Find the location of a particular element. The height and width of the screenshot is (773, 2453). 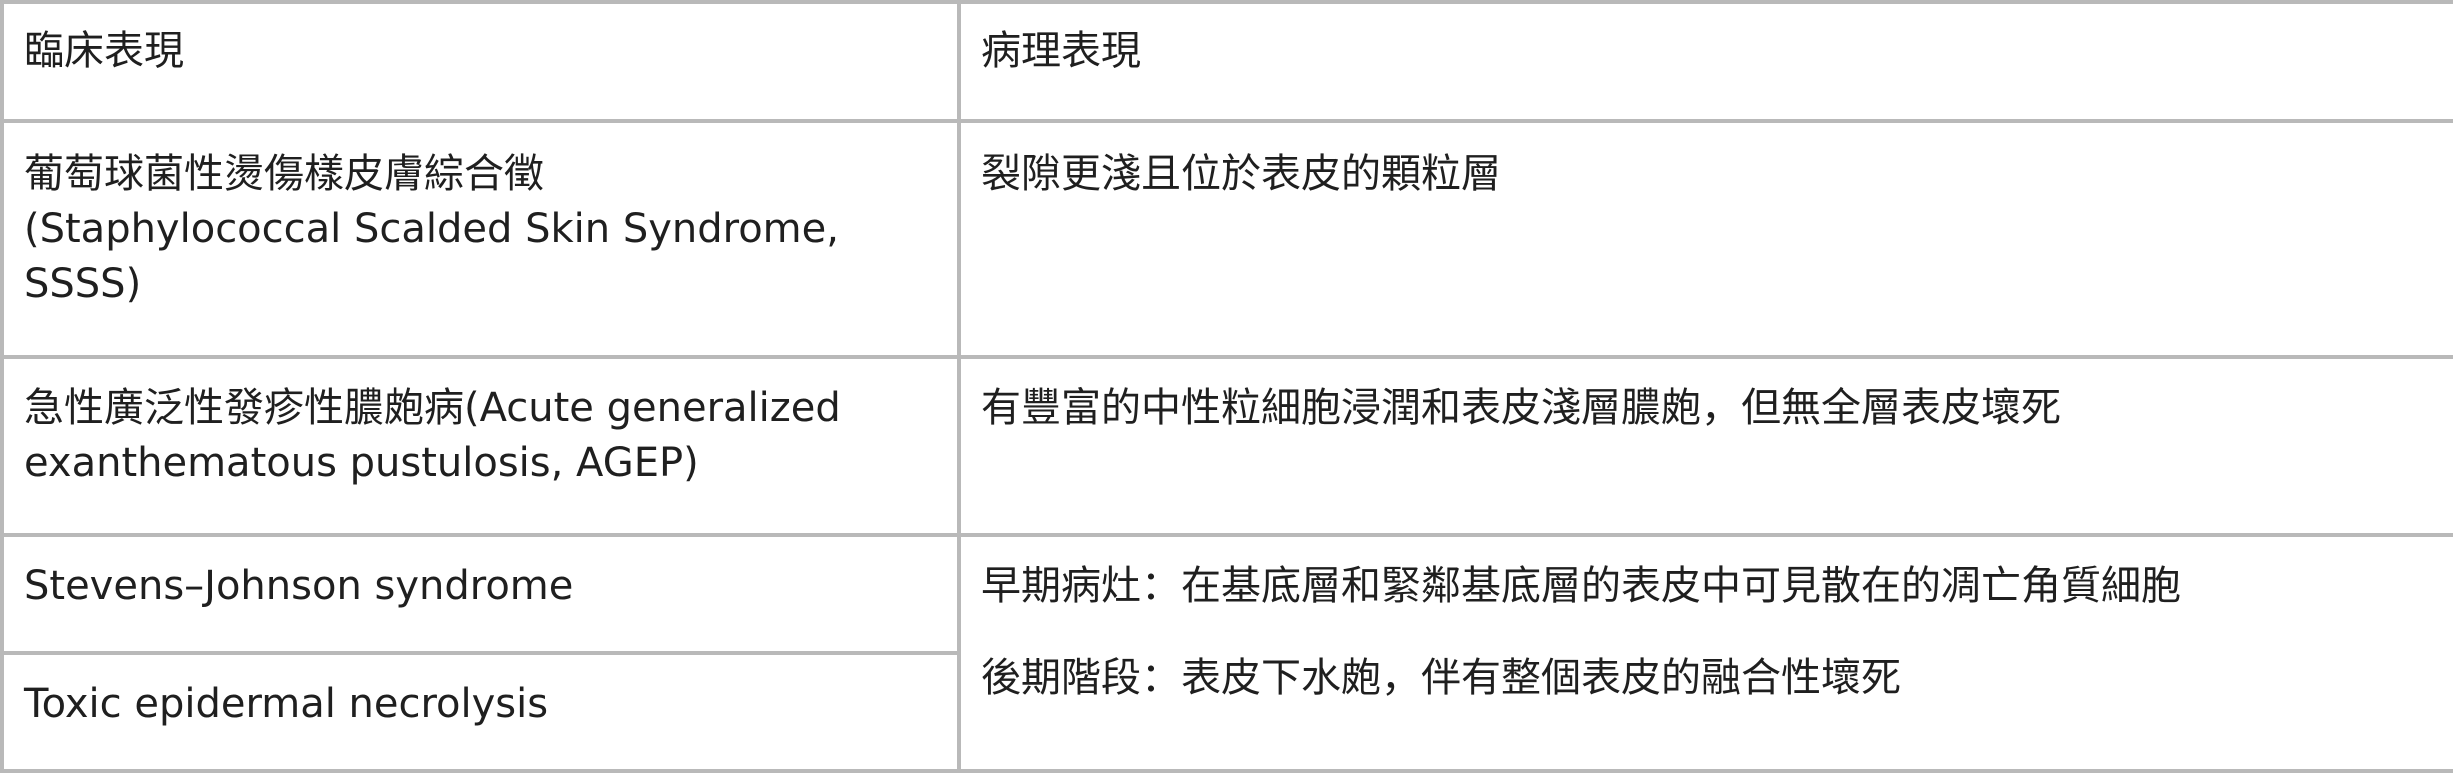

cell-text: 早期病灶：在基底層和緊鄰基底層的表皮中可見散在的凋亡角質細胞 is located at coordinates (1581, 586).